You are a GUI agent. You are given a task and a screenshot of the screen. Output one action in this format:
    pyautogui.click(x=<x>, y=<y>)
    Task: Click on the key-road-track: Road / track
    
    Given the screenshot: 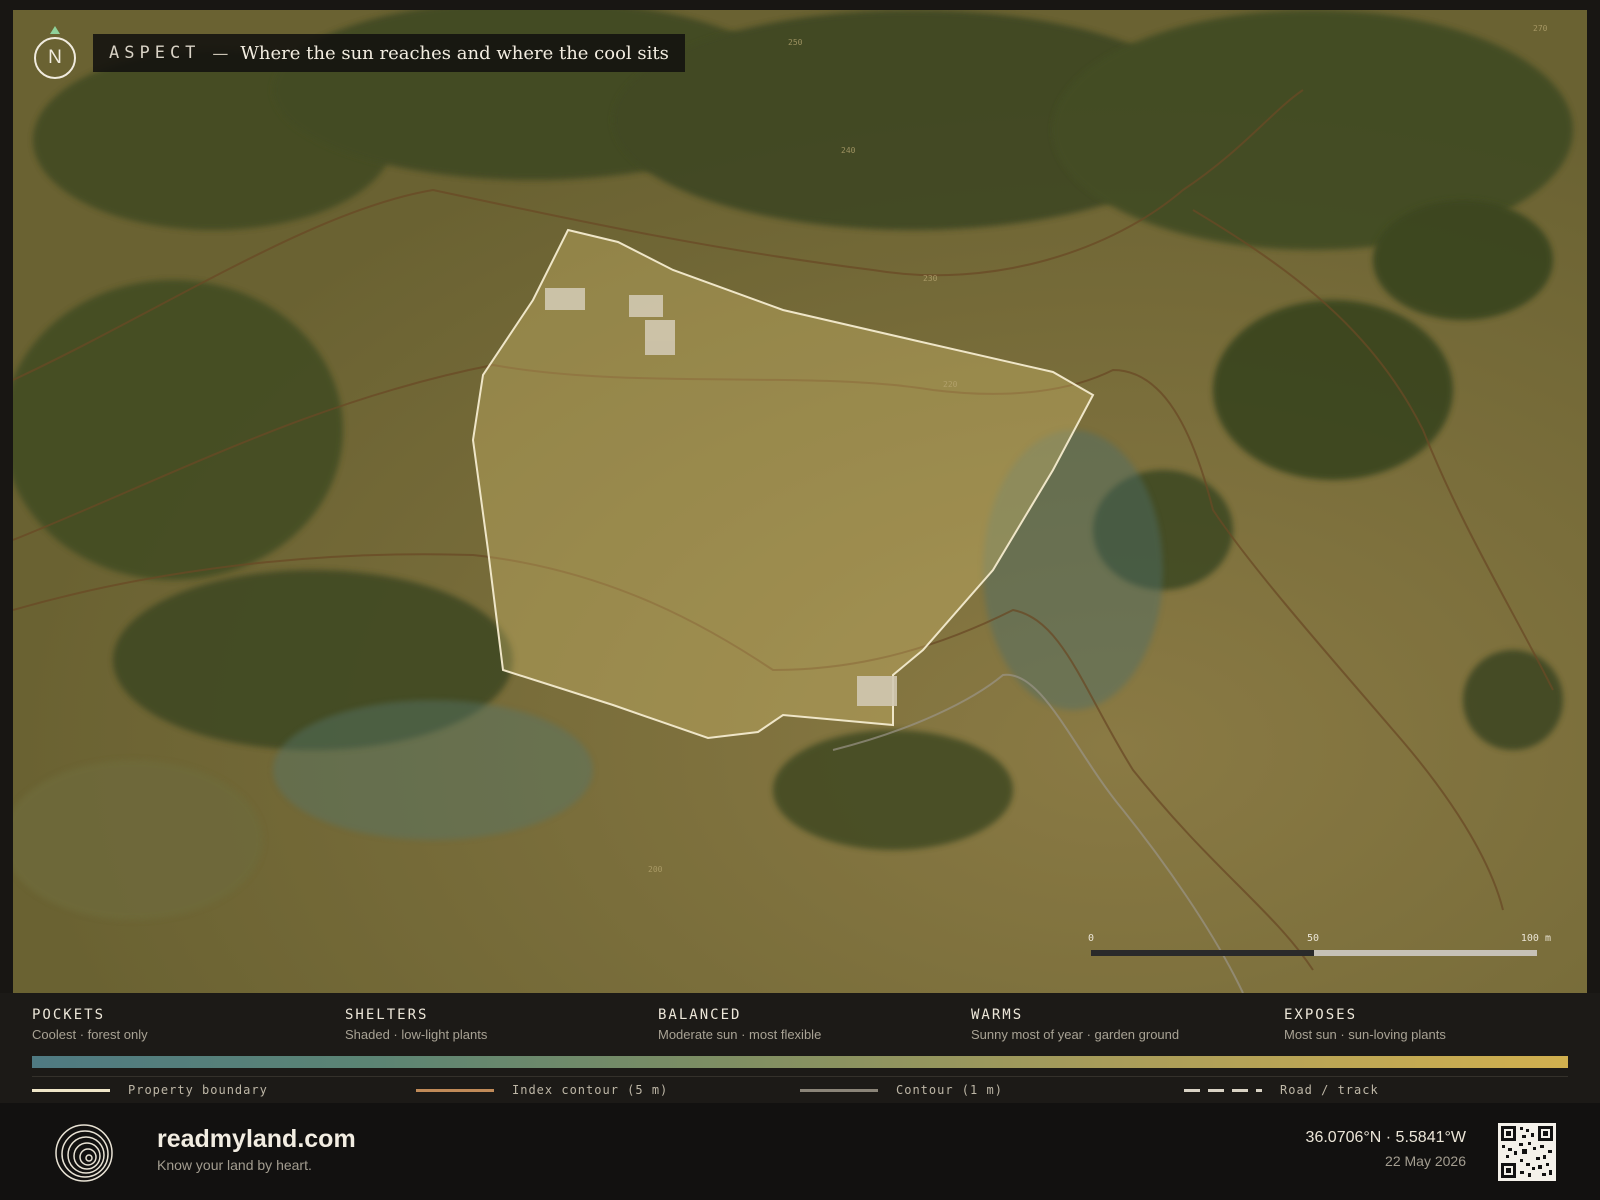 What is the action you would take?
    pyautogui.click(x=1281, y=1090)
    